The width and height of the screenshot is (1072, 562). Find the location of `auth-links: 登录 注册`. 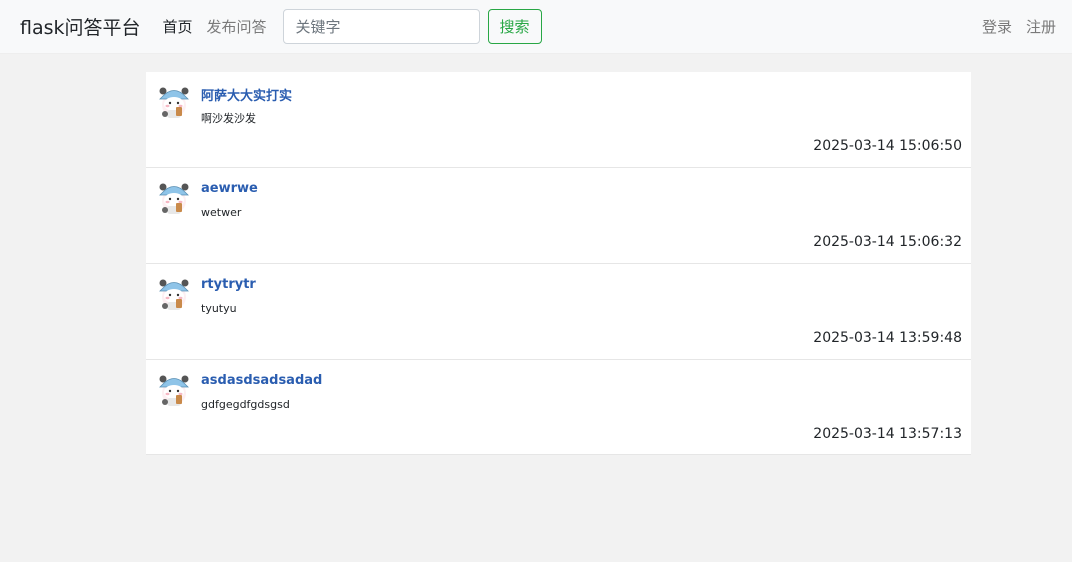

auth-links: 登录 注册 is located at coordinates (1012, 26).